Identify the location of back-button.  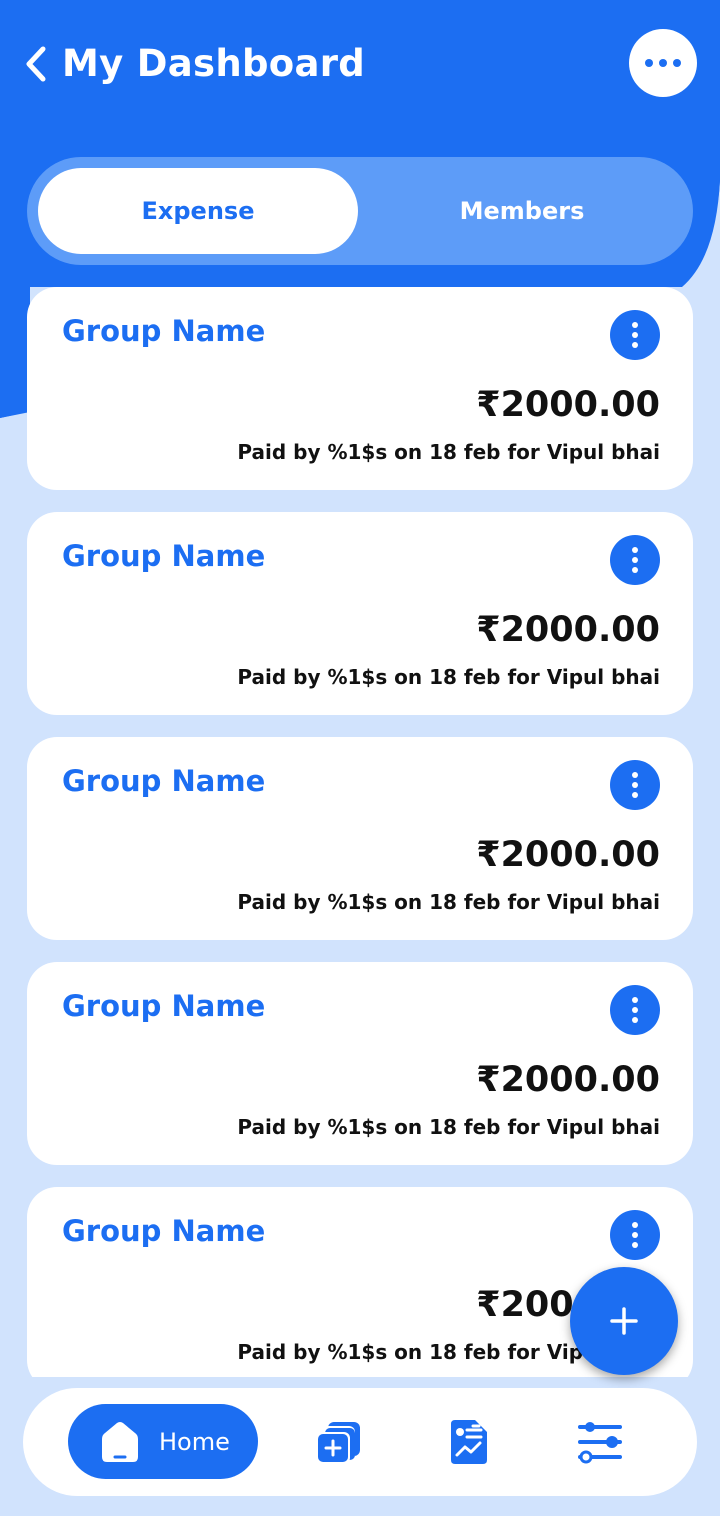
(36, 64).